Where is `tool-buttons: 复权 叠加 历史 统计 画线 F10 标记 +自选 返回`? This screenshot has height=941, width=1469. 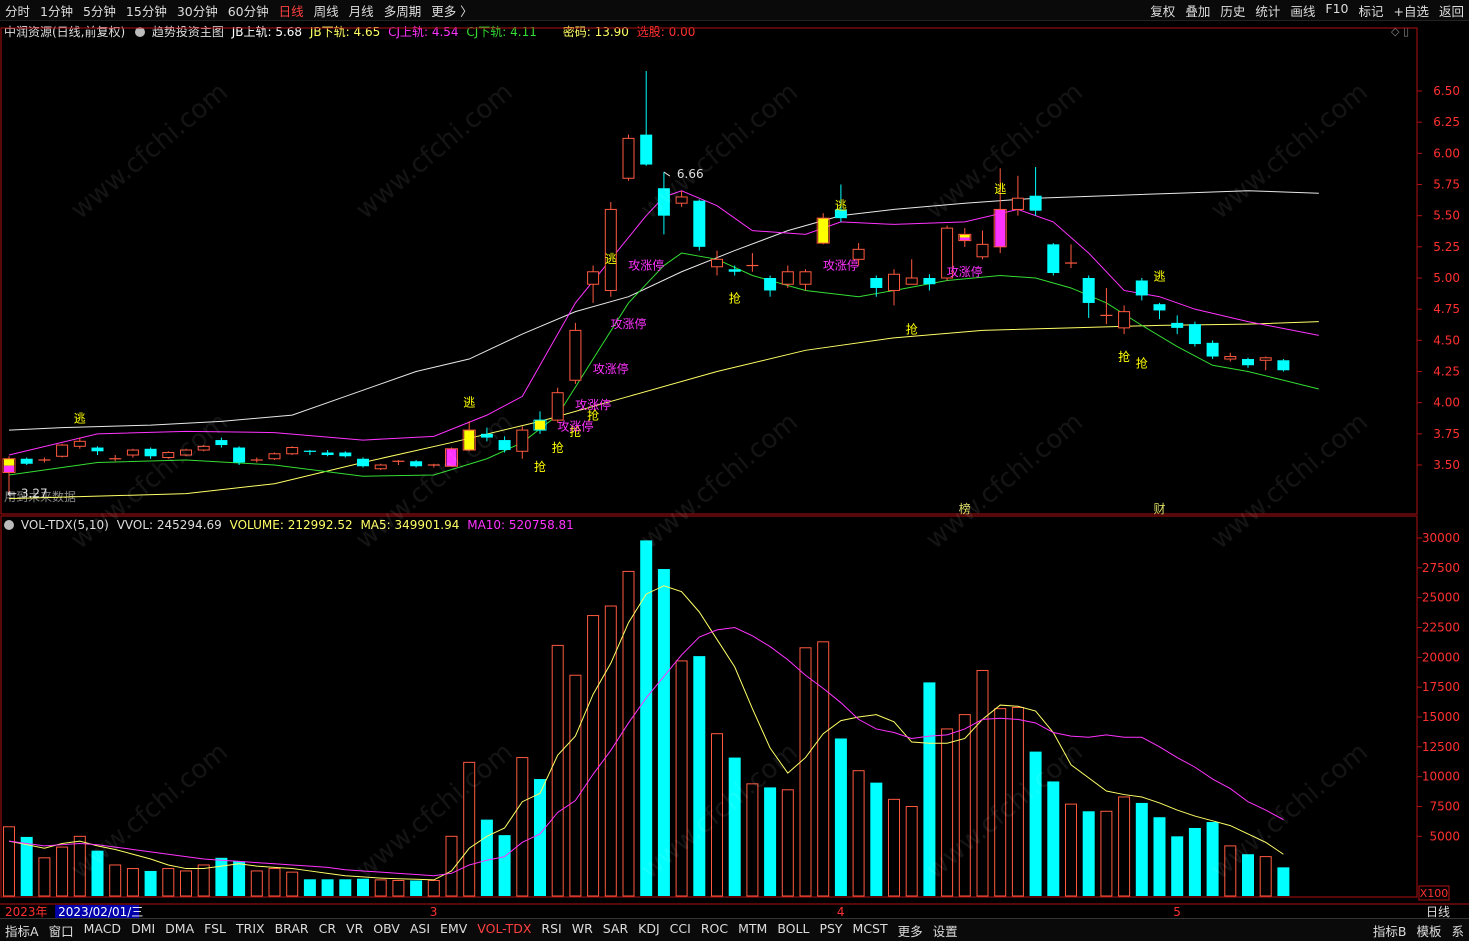
tool-buttons: 复权 叠加 历史 统计 画线 F10 标记 +自选 返回 is located at coordinates (1307, 10).